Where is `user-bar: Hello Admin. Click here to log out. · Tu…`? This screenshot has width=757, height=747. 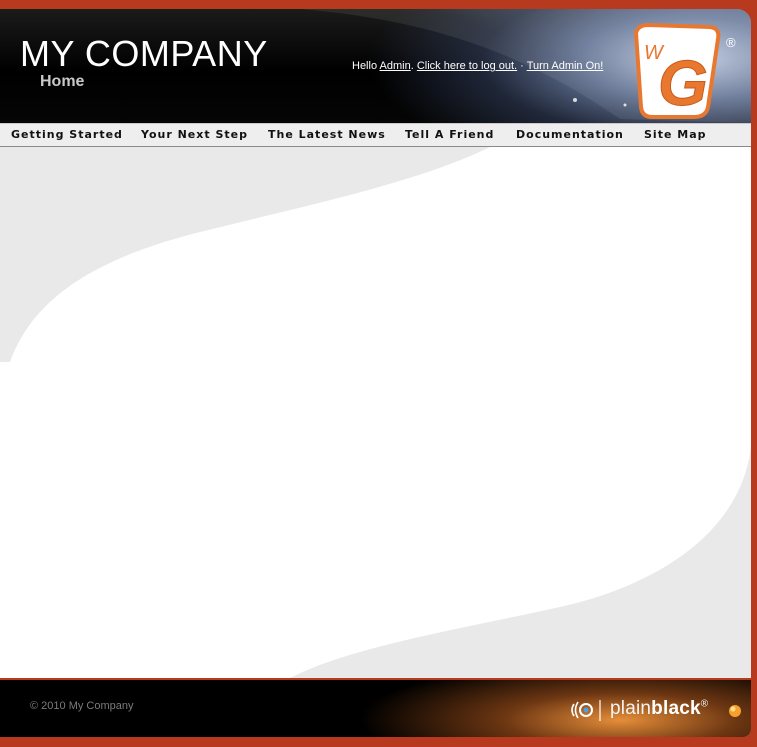
user-bar: Hello Admin. Click here to log out. · Tu… is located at coordinates (477, 66).